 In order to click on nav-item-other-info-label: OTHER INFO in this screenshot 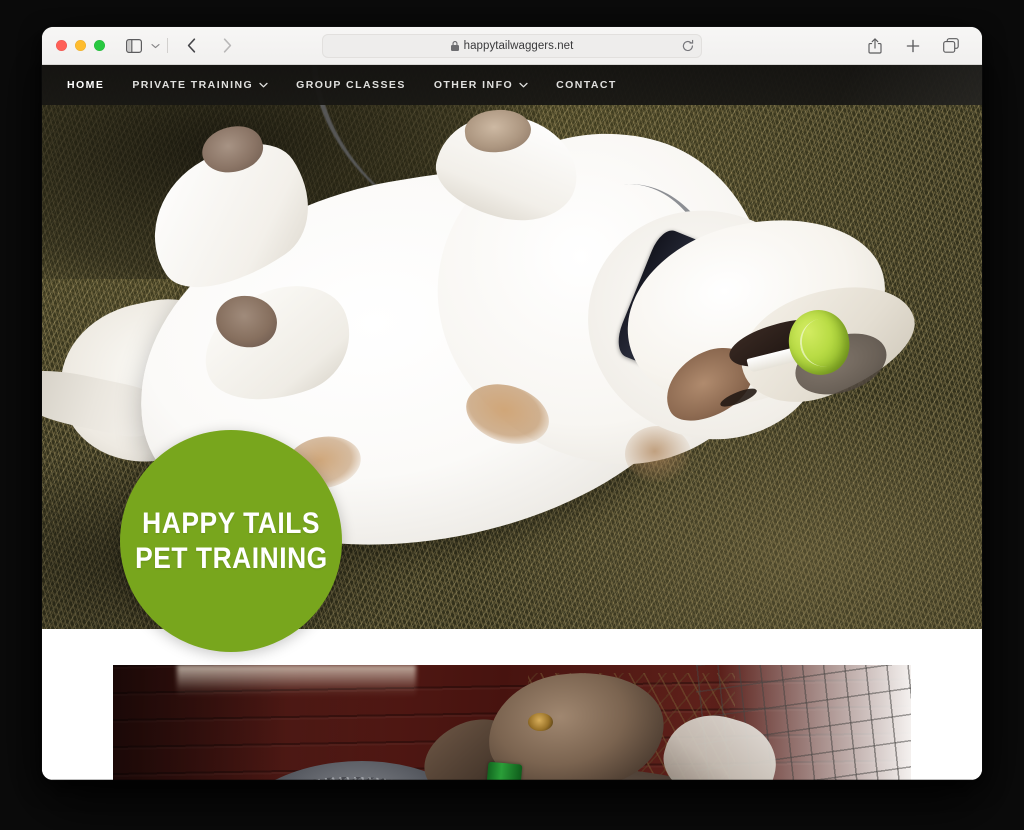, I will do `click(473, 85)`.